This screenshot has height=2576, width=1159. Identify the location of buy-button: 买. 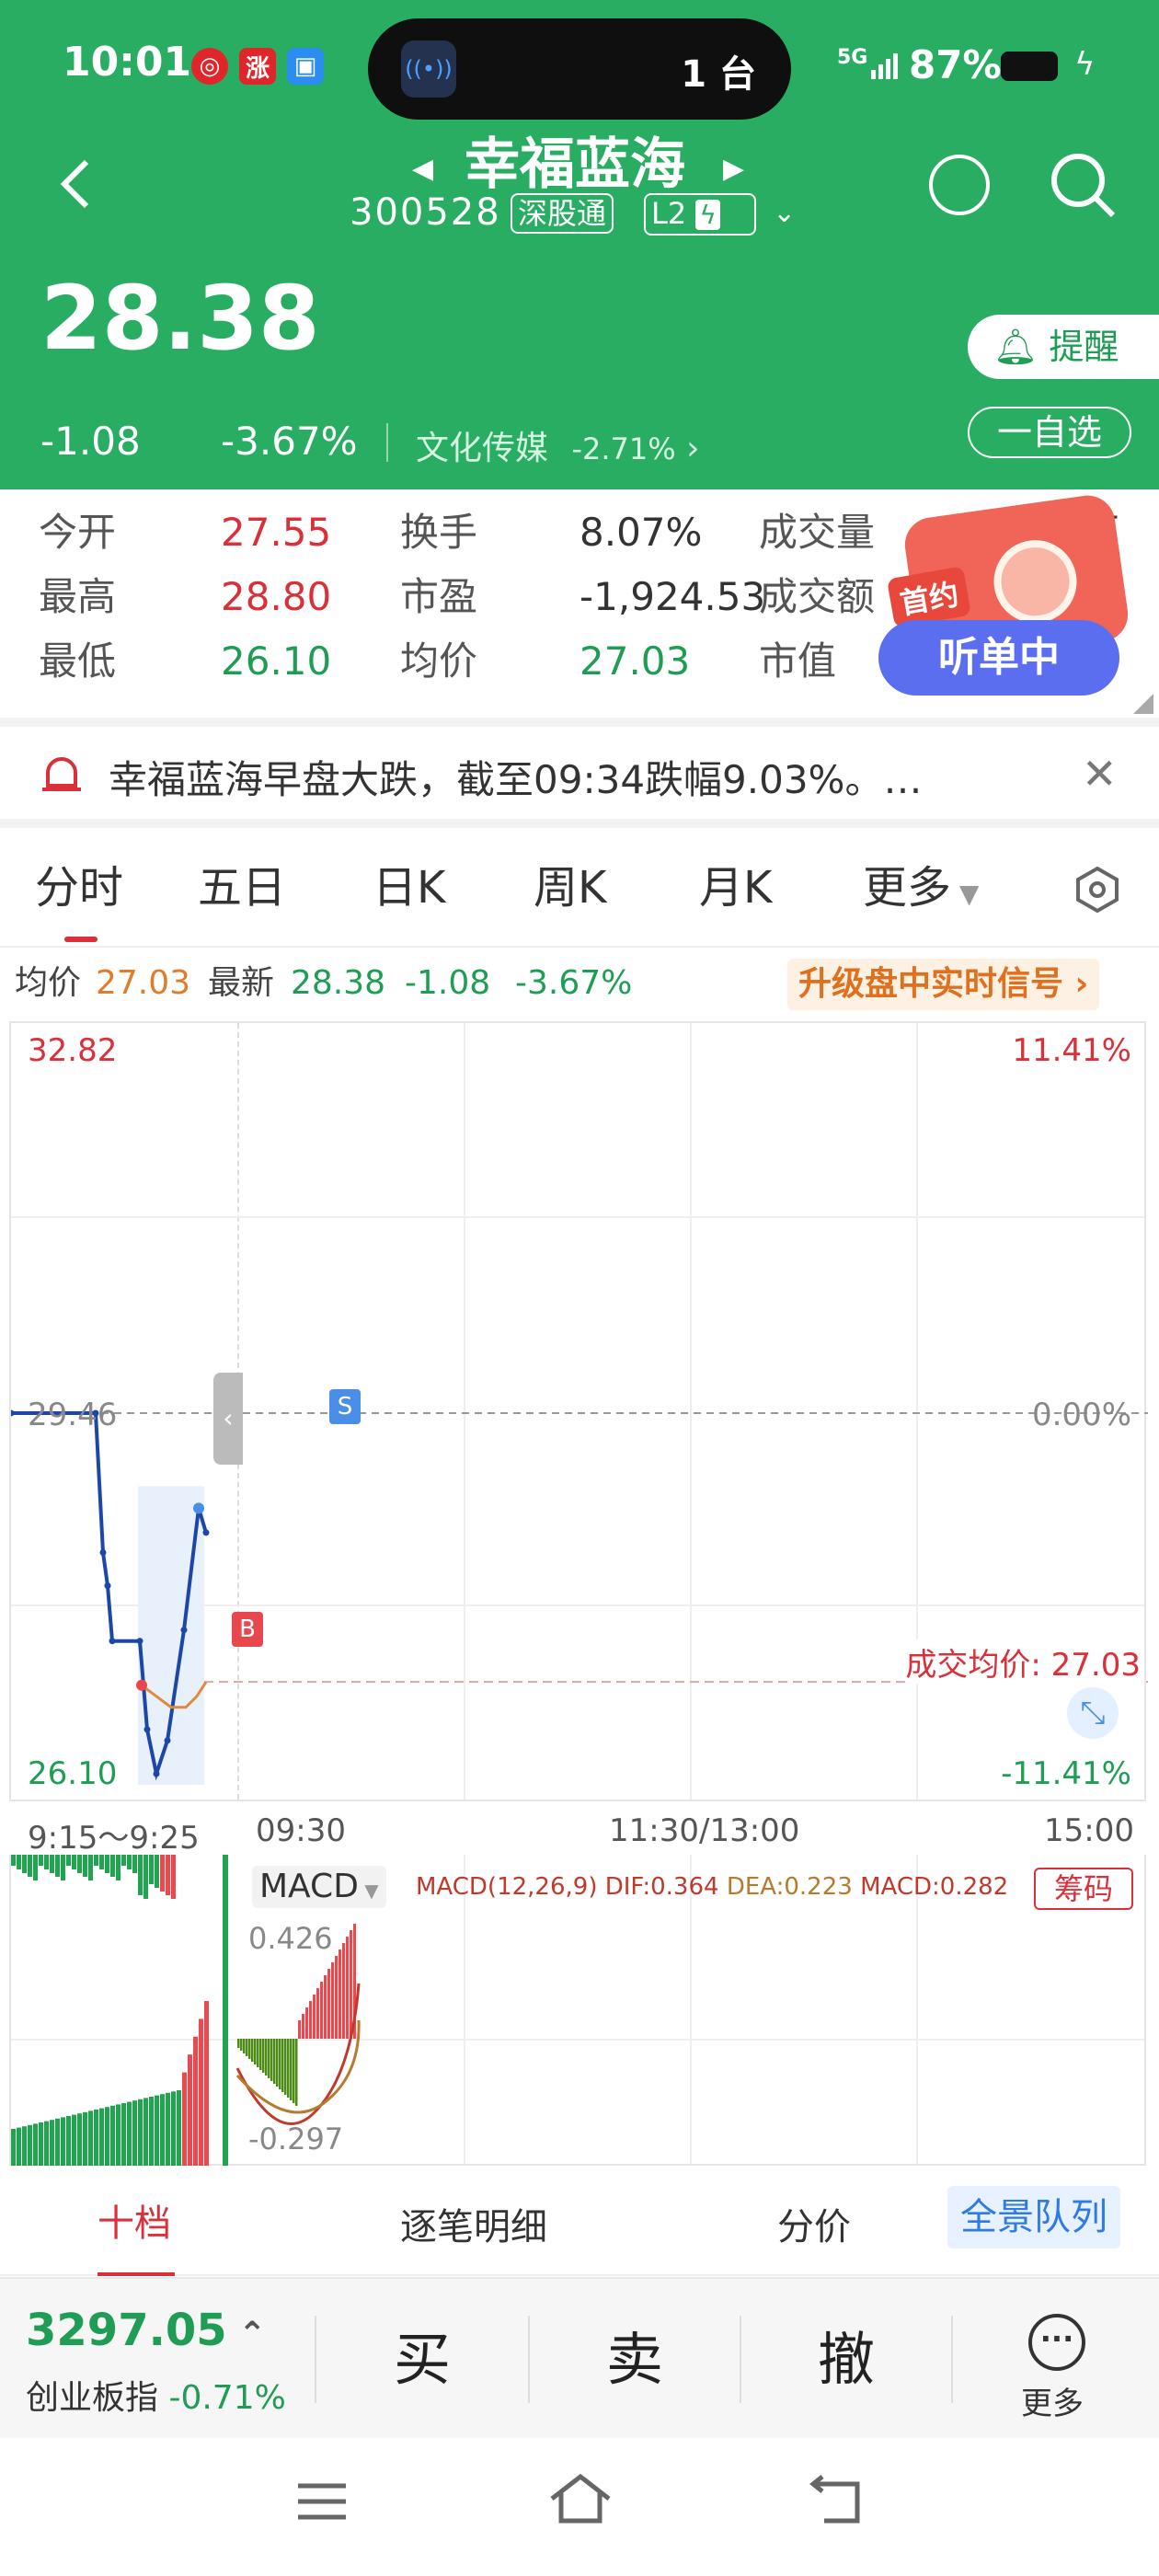
(422, 2359).